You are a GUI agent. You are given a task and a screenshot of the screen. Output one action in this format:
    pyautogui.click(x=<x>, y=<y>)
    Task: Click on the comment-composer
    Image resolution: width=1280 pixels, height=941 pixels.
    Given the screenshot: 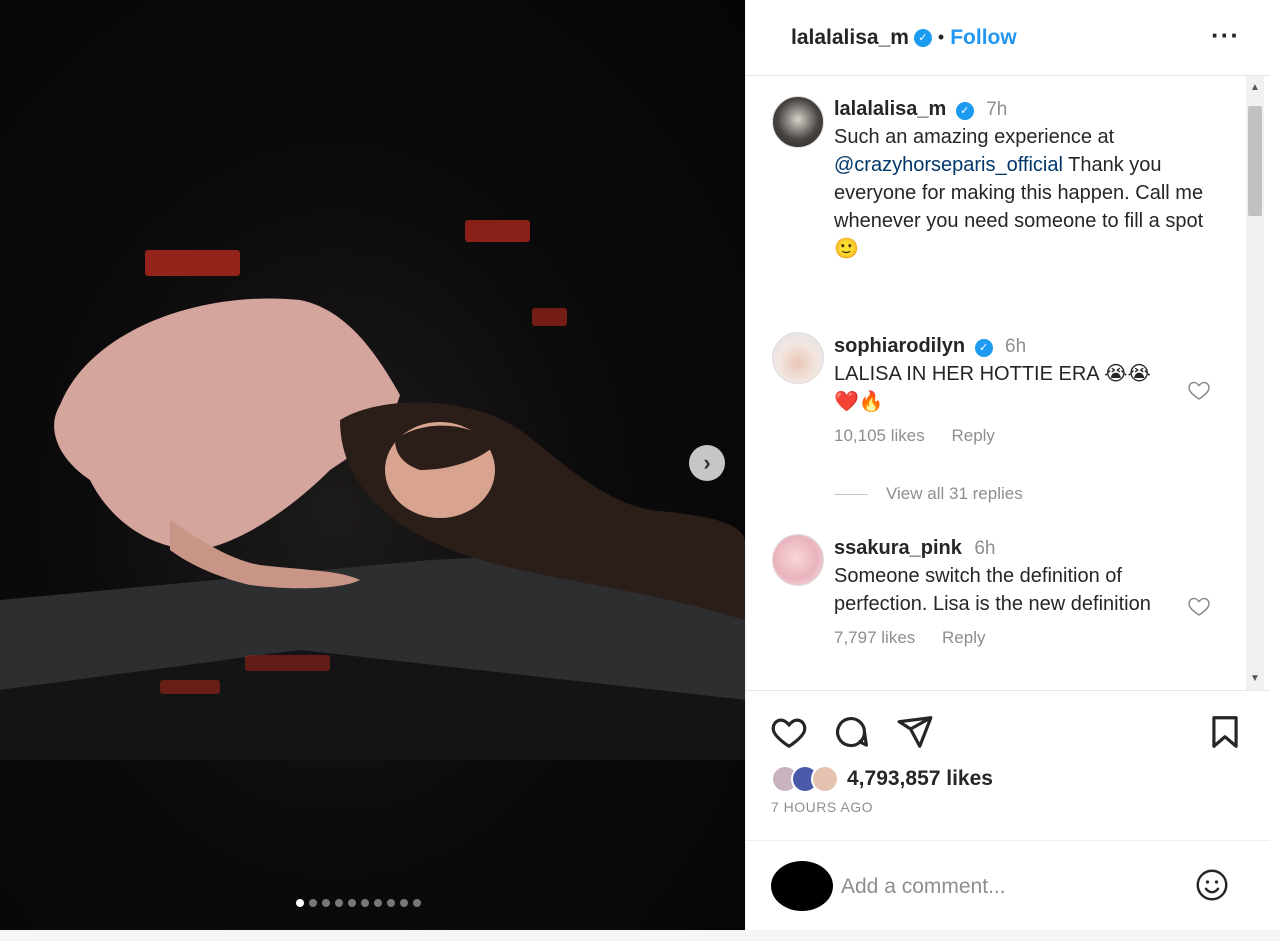 What is the action you would take?
    pyautogui.click(x=1008, y=885)
    